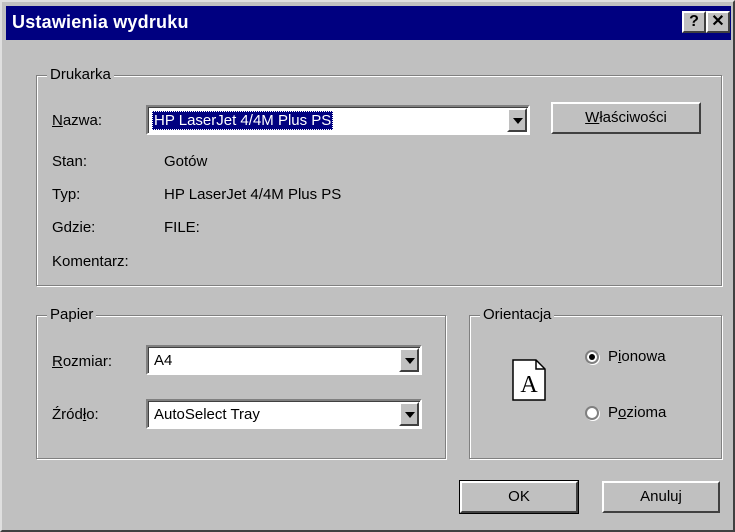 Image resolution: width=735 pixels, height=532 pixels. Describe the element at coordinates (409, 360) in the screenshot. I see `paper-size-dropdown-button` at that location.